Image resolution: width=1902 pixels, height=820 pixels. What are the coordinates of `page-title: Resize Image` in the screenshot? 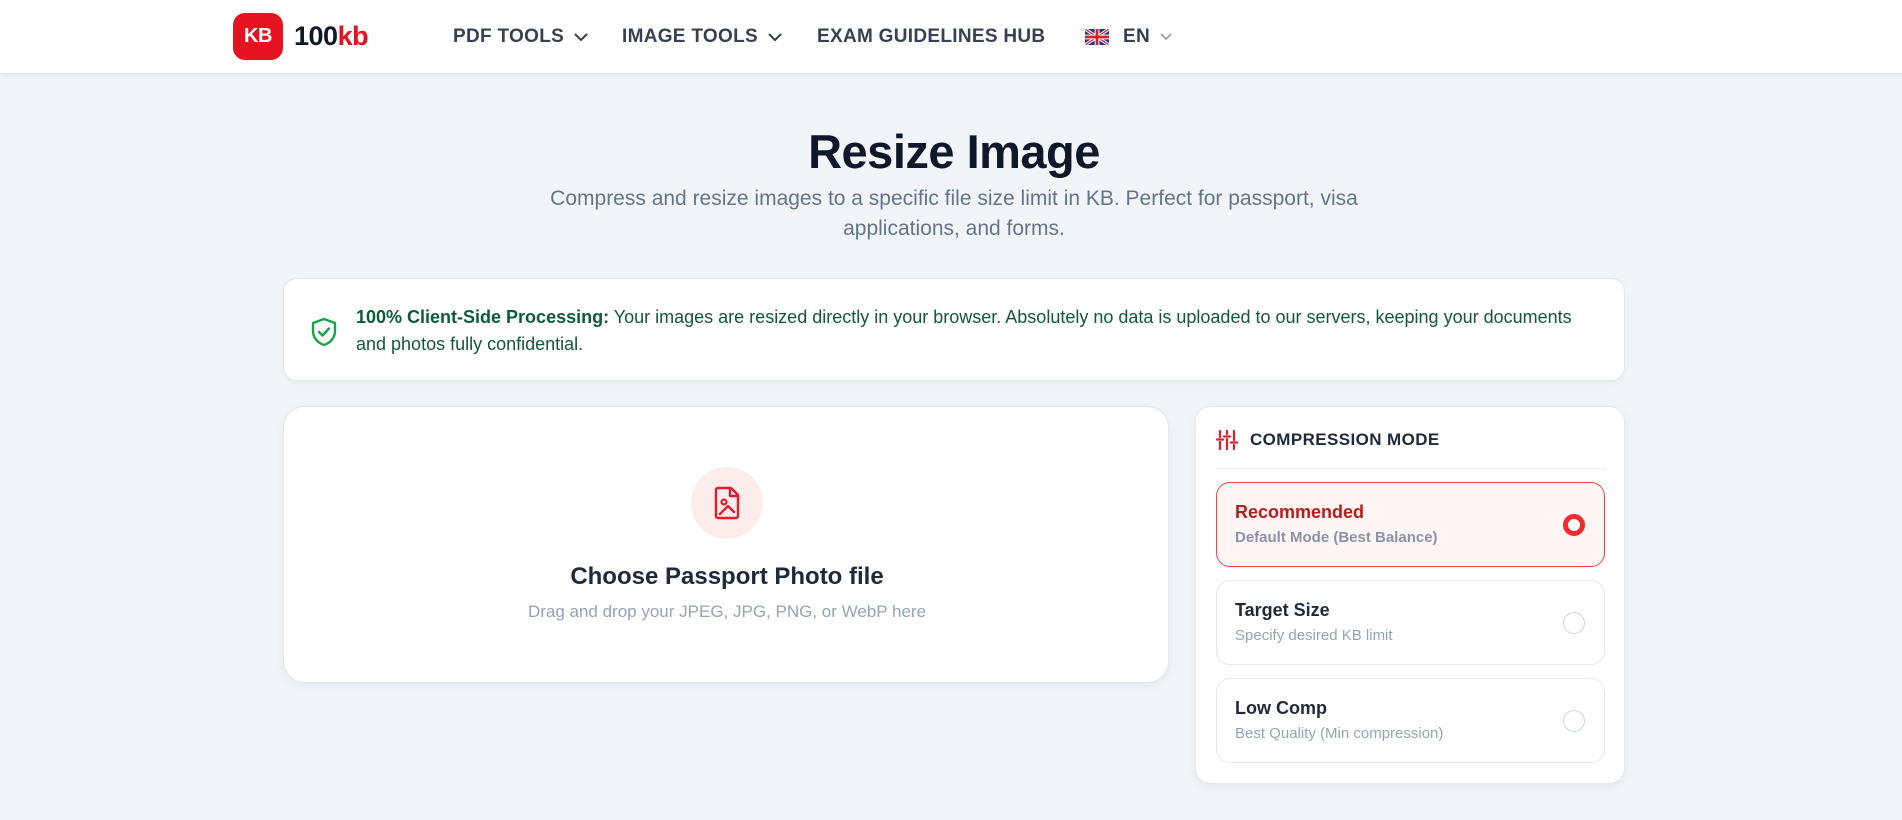 It's located at (954, 151).